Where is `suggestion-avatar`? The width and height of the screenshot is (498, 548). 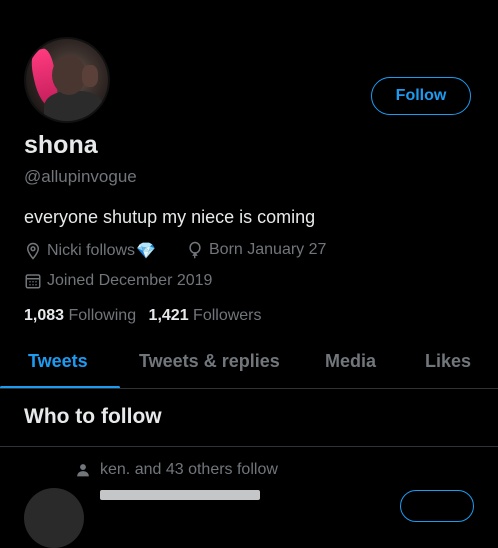
suggestion-avatar is located at coordinates (54, 518).